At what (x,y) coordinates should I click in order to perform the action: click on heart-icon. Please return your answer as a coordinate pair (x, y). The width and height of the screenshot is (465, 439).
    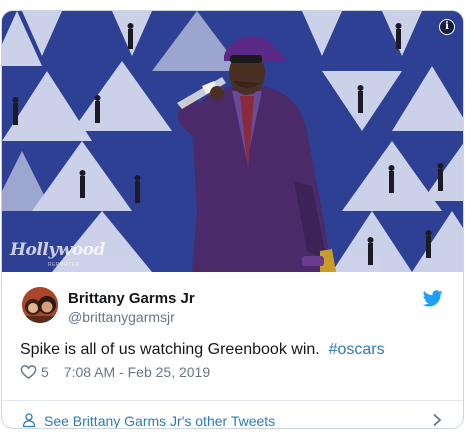
    Looking at the image, I should click on (28, 372).